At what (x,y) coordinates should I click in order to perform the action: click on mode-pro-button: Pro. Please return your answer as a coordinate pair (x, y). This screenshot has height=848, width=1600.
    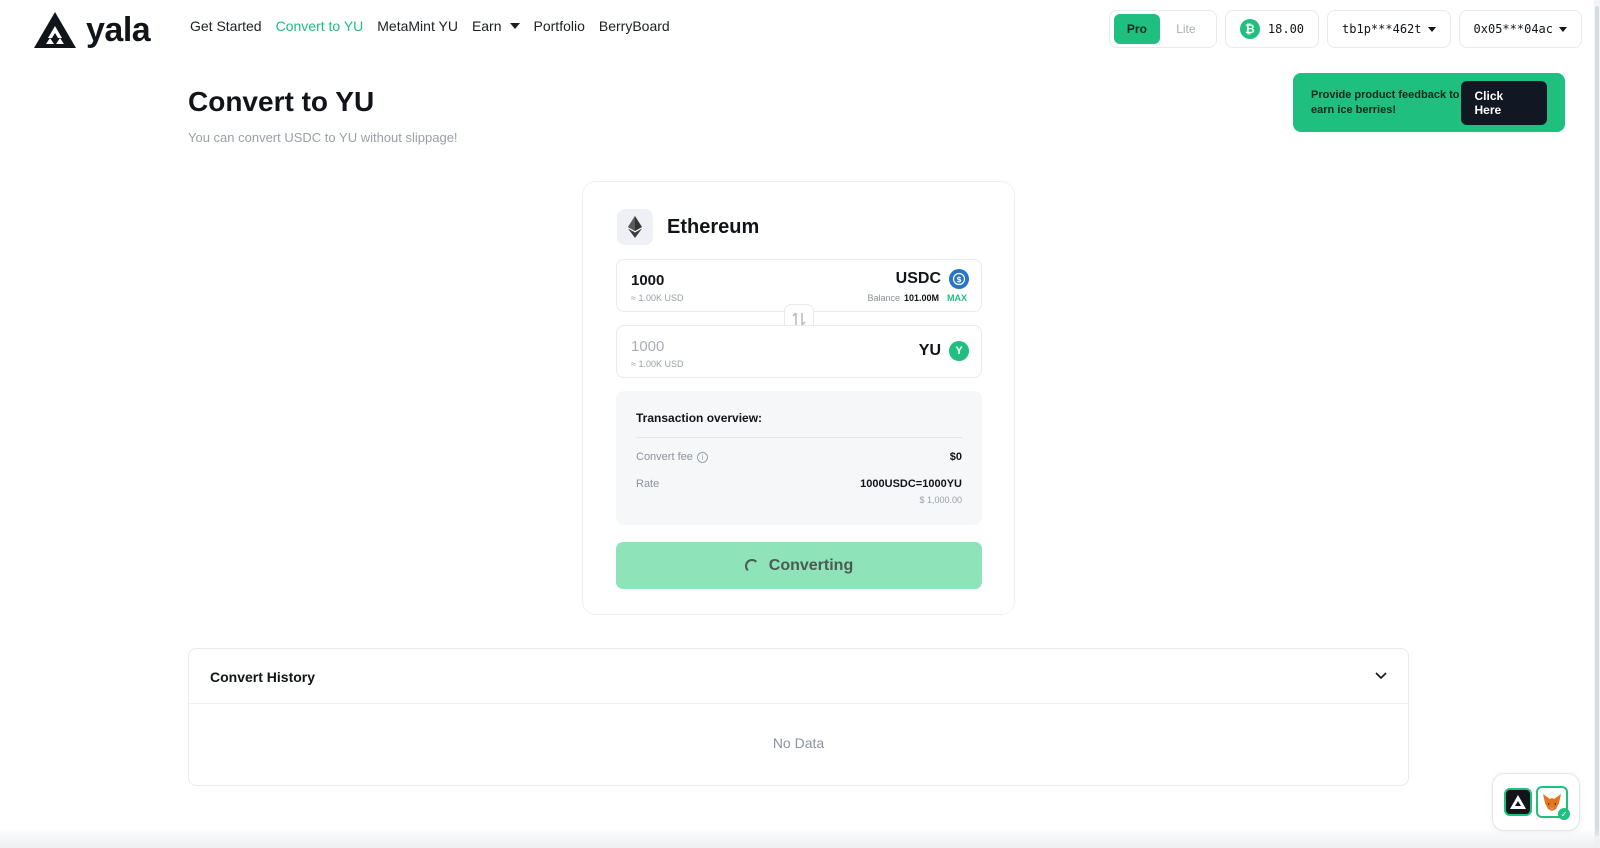
    Looking at the image, I should click on (1136, 29).